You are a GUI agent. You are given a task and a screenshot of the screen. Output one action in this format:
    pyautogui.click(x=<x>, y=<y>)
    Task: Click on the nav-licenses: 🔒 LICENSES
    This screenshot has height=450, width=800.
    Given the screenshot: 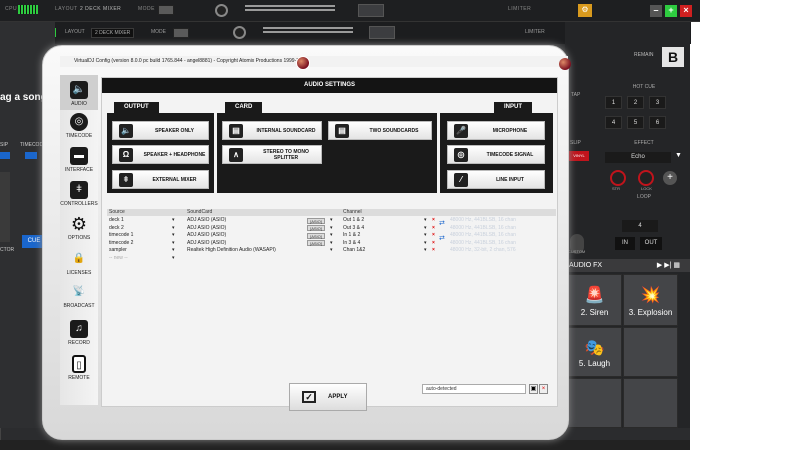 What is the action you would take?
    pyautogui.click(x=79, y=263)
    